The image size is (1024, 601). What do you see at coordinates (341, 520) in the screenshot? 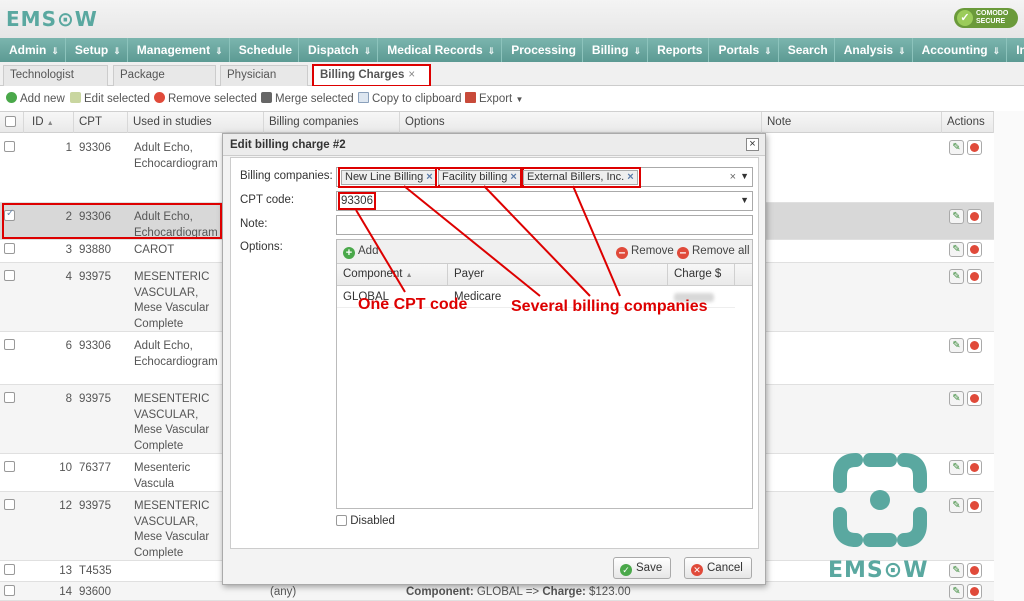
I see `disabled-checkbox` at bounding box center [341, 520].